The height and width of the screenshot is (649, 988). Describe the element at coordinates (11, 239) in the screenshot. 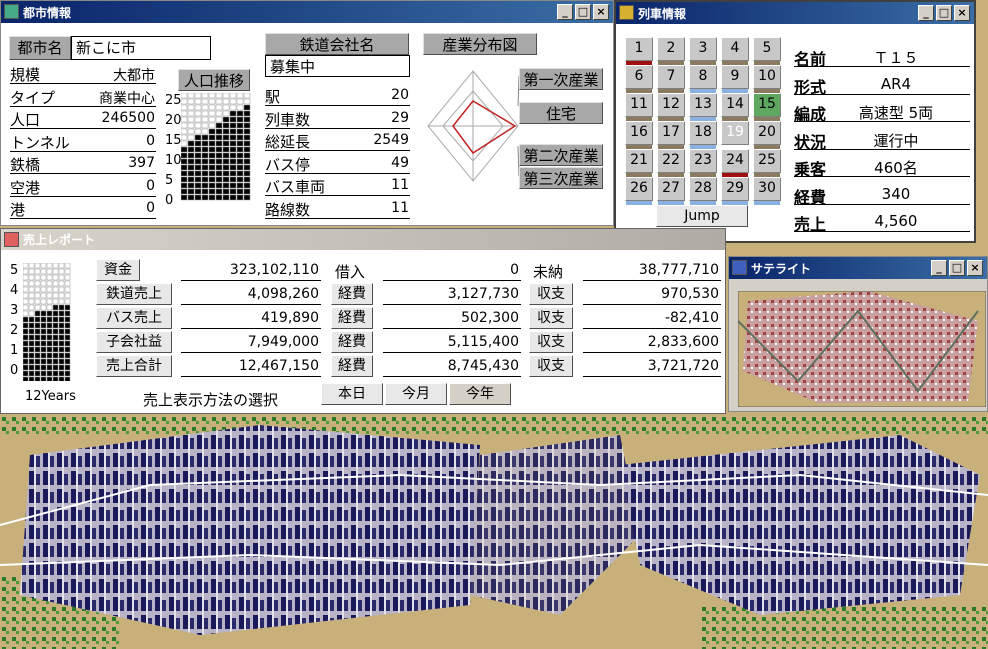

I see `report-icon` at that location.